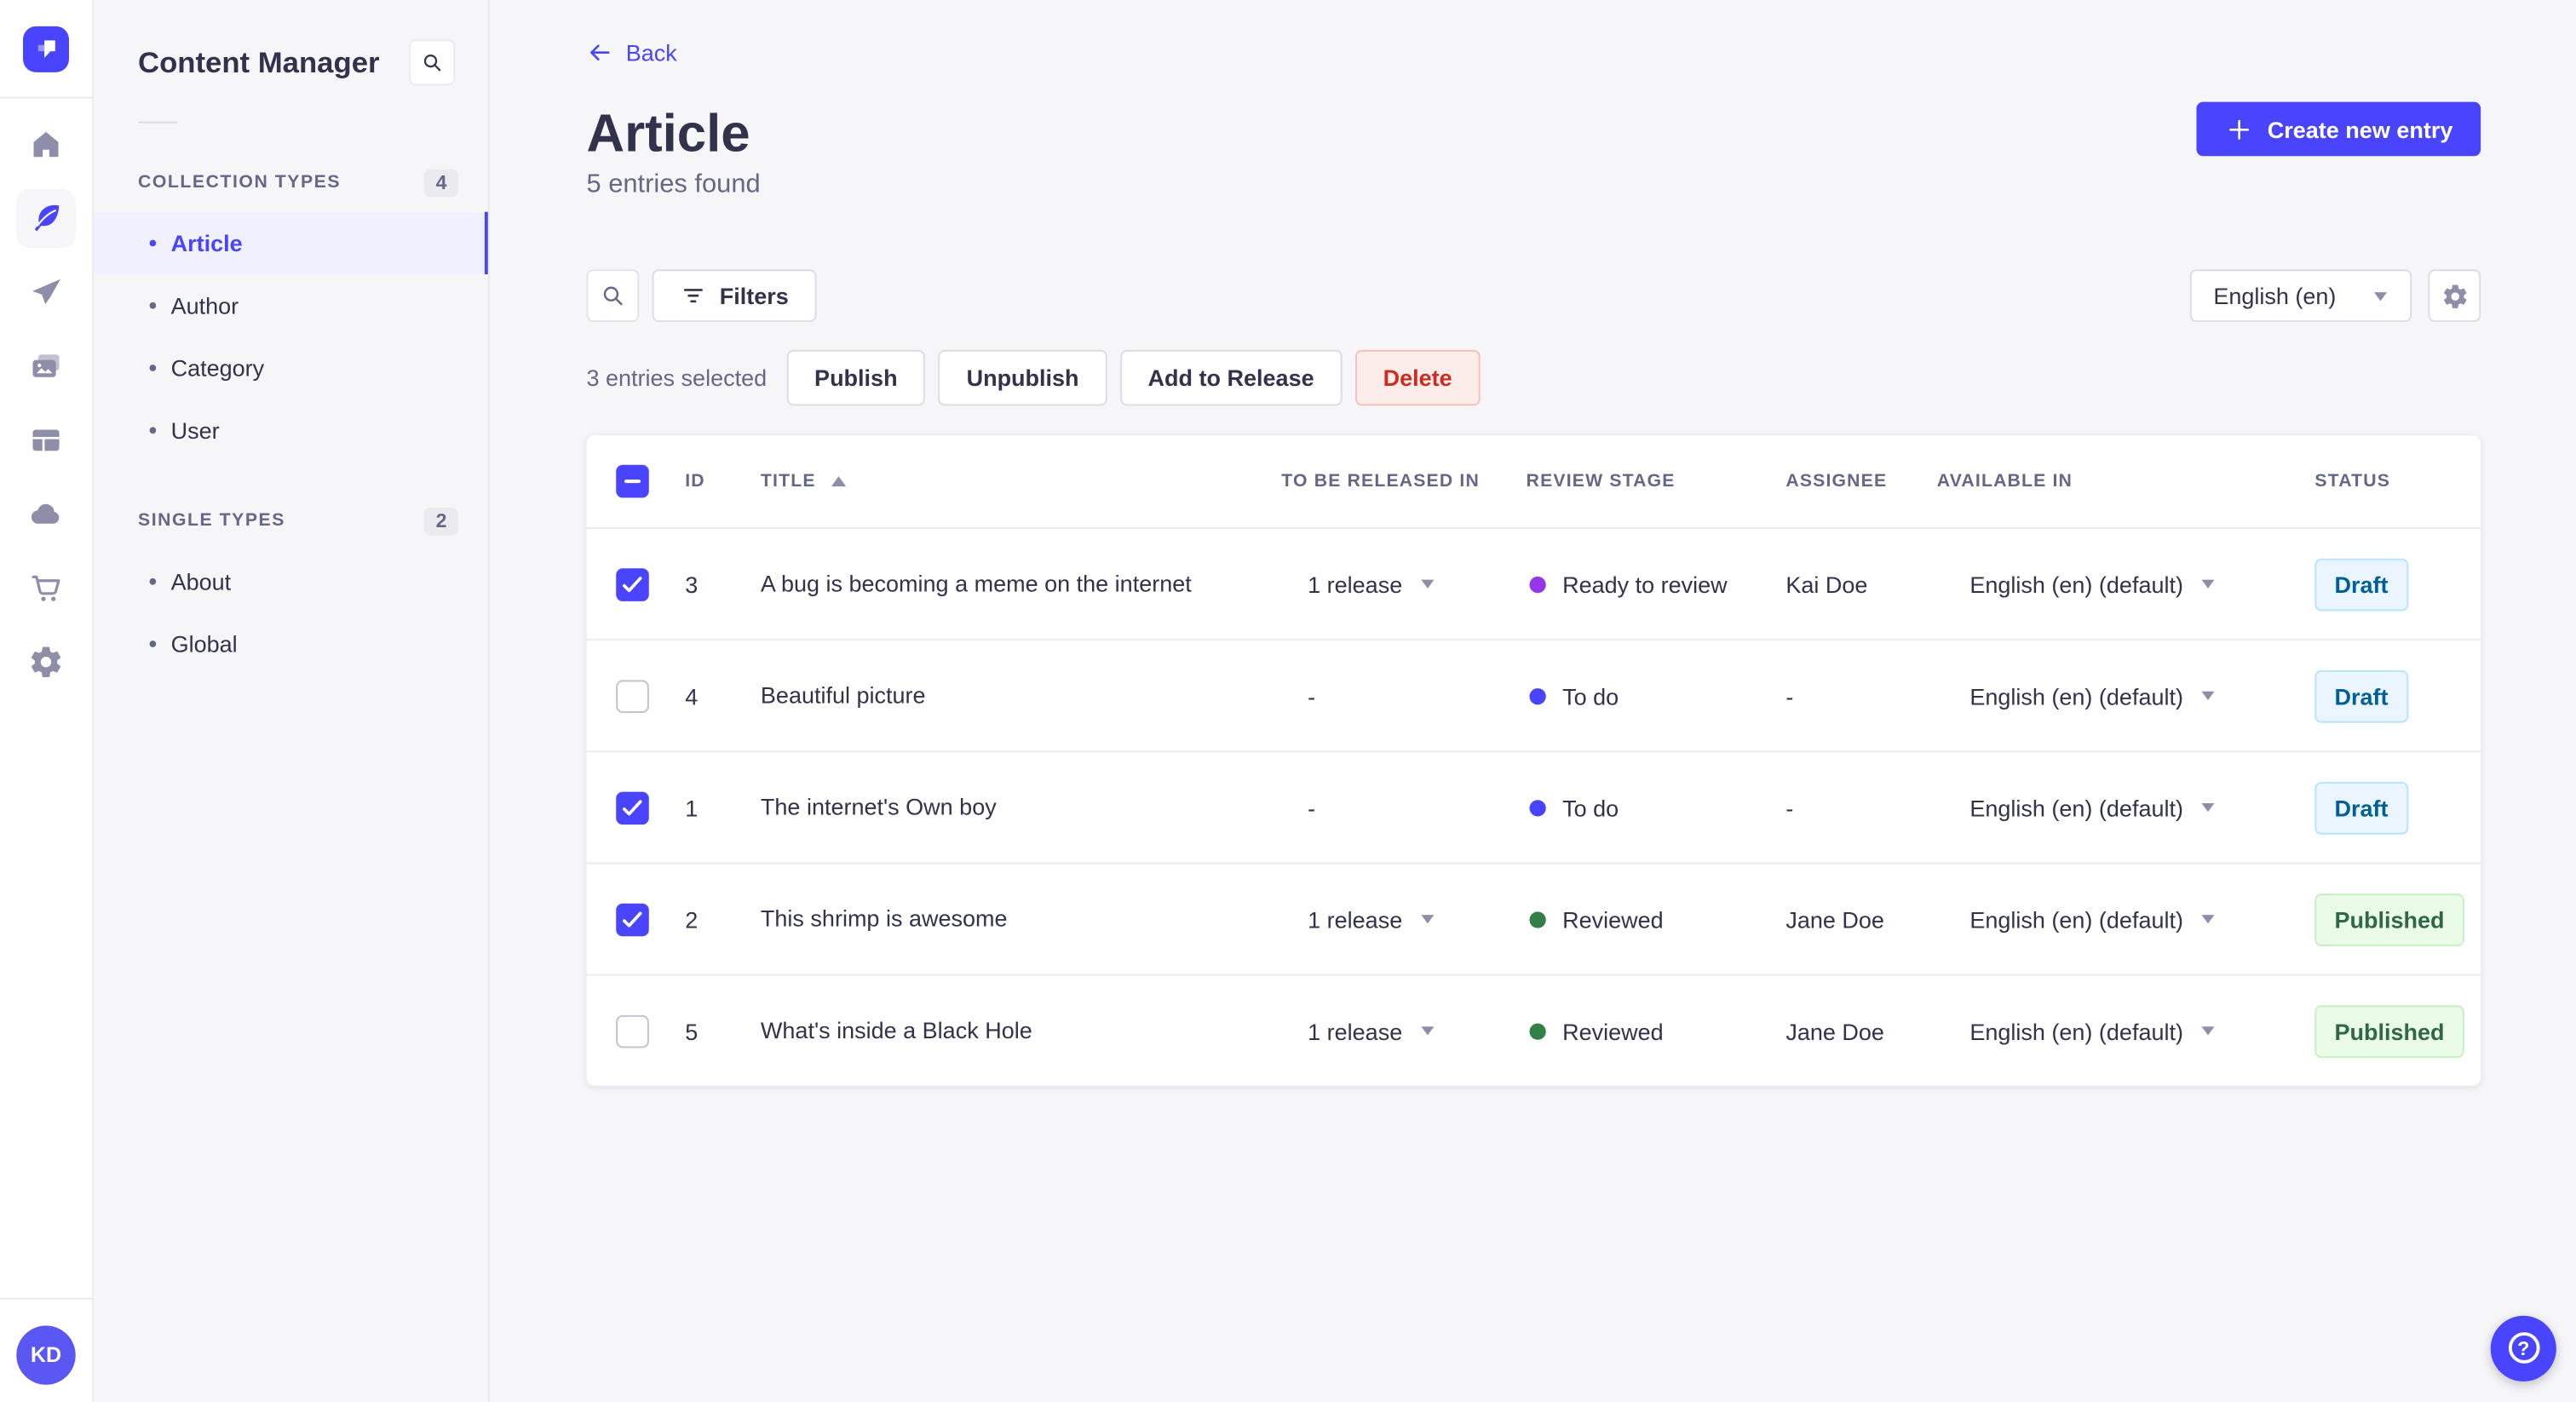 The height and width of the screenshot is (1402, 2576). I want to click on sidebar-item-category: Category, so click(291, 367).